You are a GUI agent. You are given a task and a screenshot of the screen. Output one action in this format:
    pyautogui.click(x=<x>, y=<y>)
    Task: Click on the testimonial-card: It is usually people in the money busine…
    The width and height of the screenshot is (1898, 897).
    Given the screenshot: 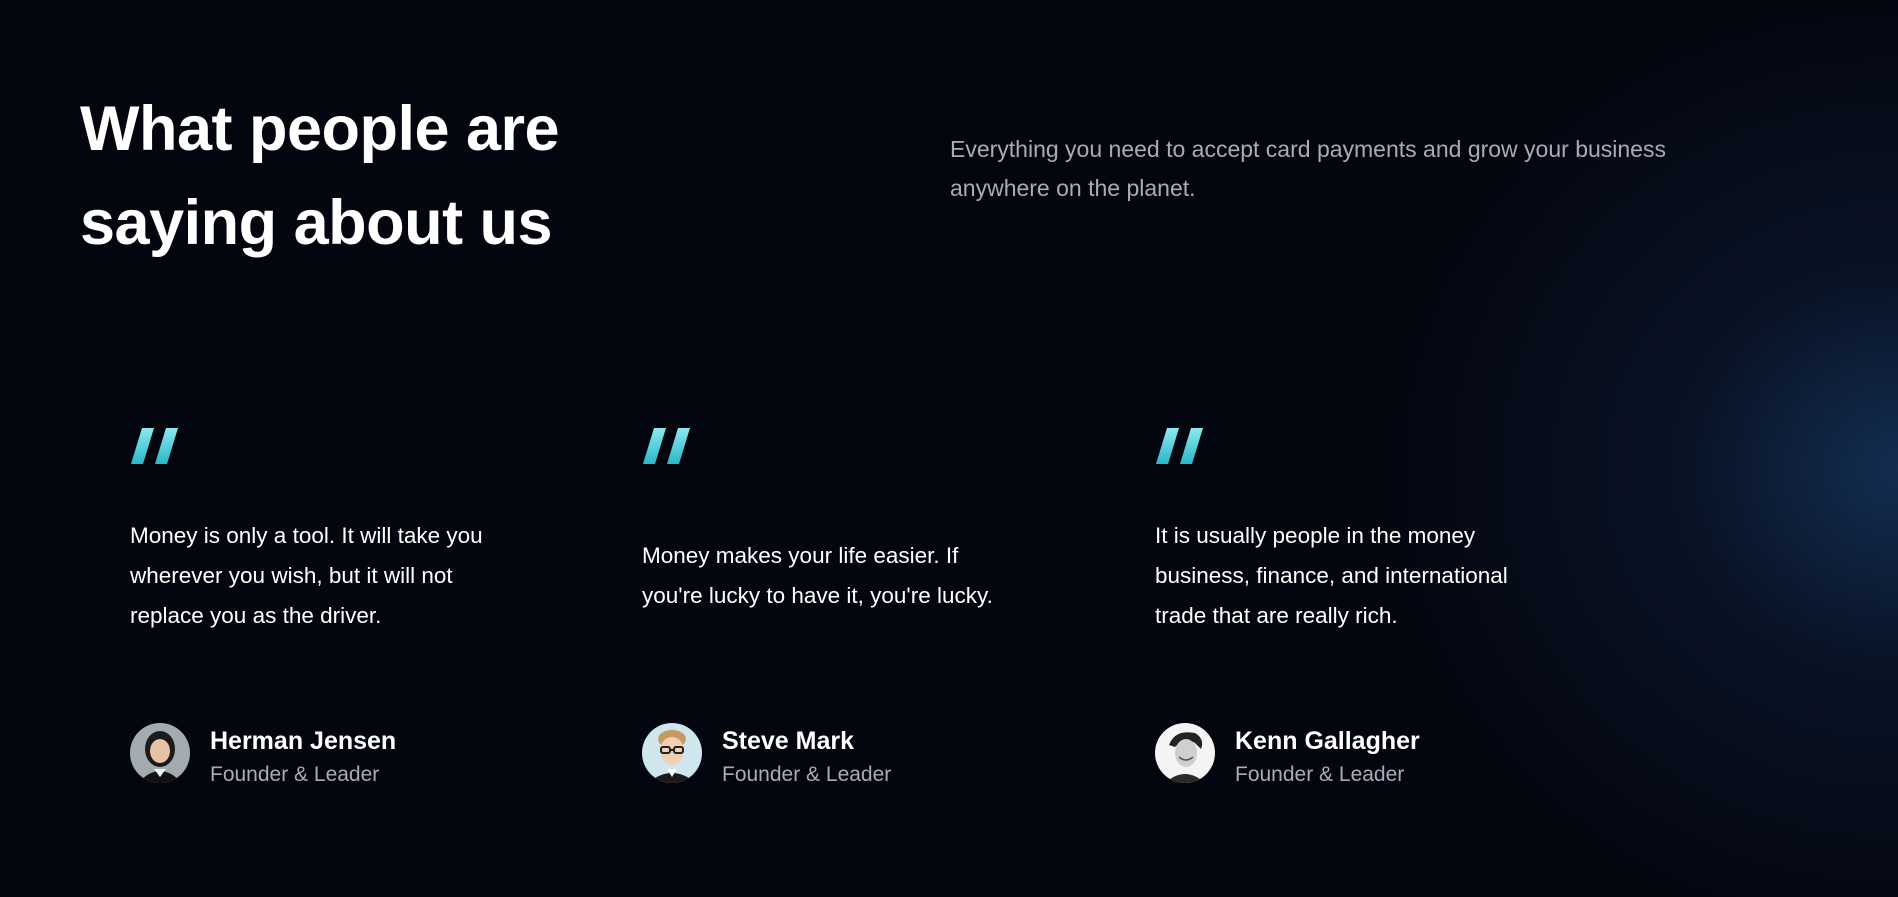 What is the action you would take?
    pyautogui.click(x=1365, y=623)
    